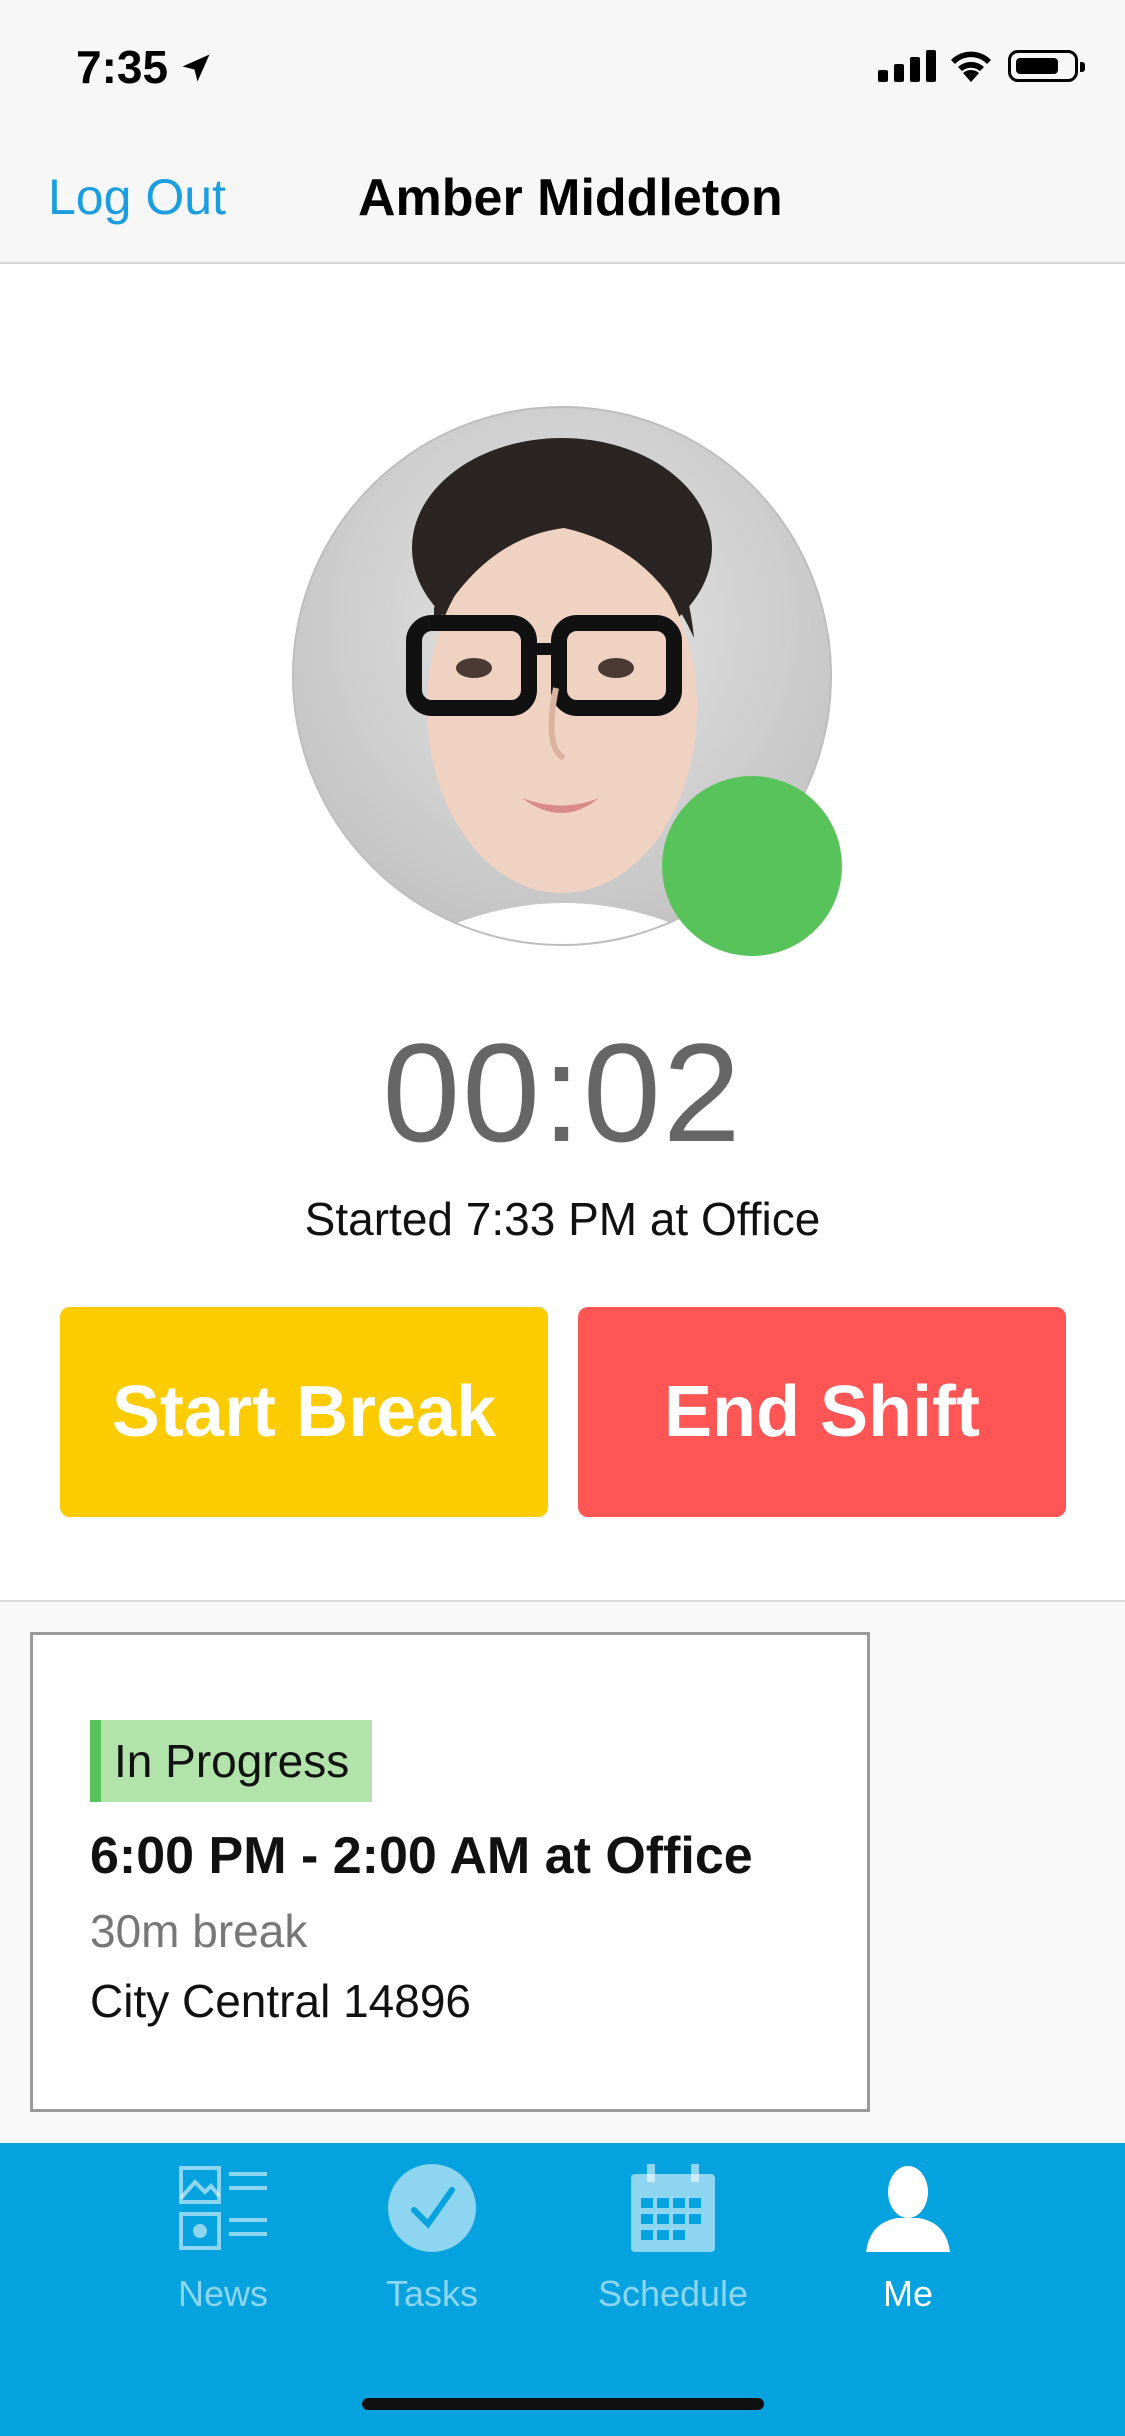  What do you see at coordinates (822, 1412) in the screenshot?
I see `end-shift-button: End Shift` at bounding box center [822, 1412].